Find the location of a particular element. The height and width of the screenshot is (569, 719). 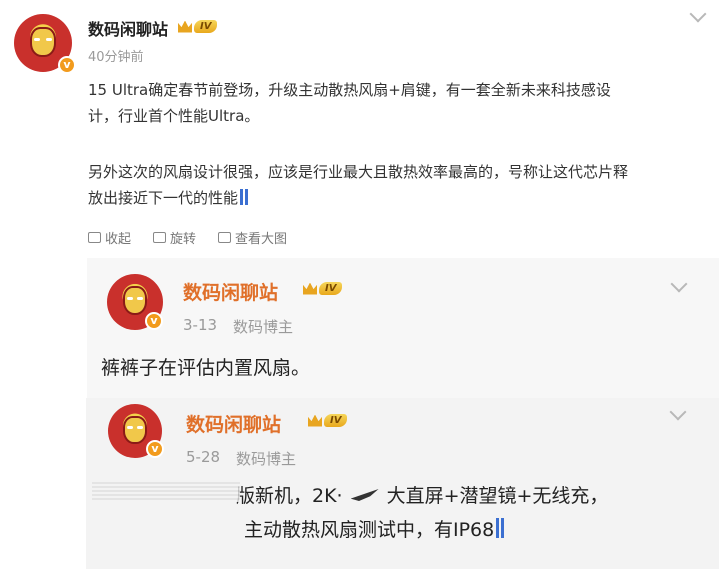

collect-button: 收起 is located at coordinates (109, 237).